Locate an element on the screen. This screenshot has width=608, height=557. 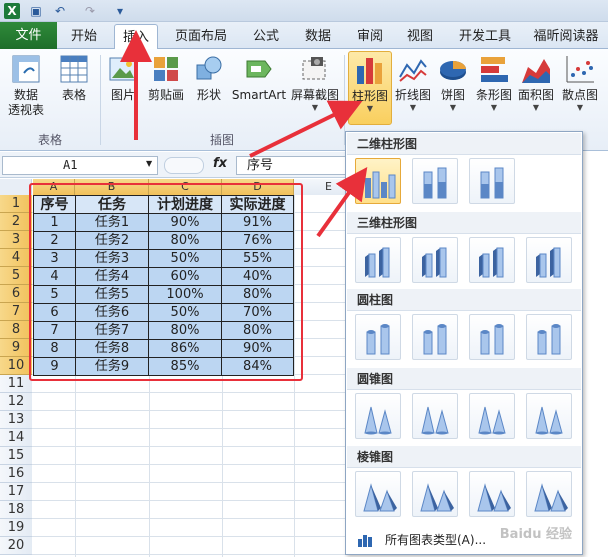
3d-cone-option is located at coordinates (549, 416).